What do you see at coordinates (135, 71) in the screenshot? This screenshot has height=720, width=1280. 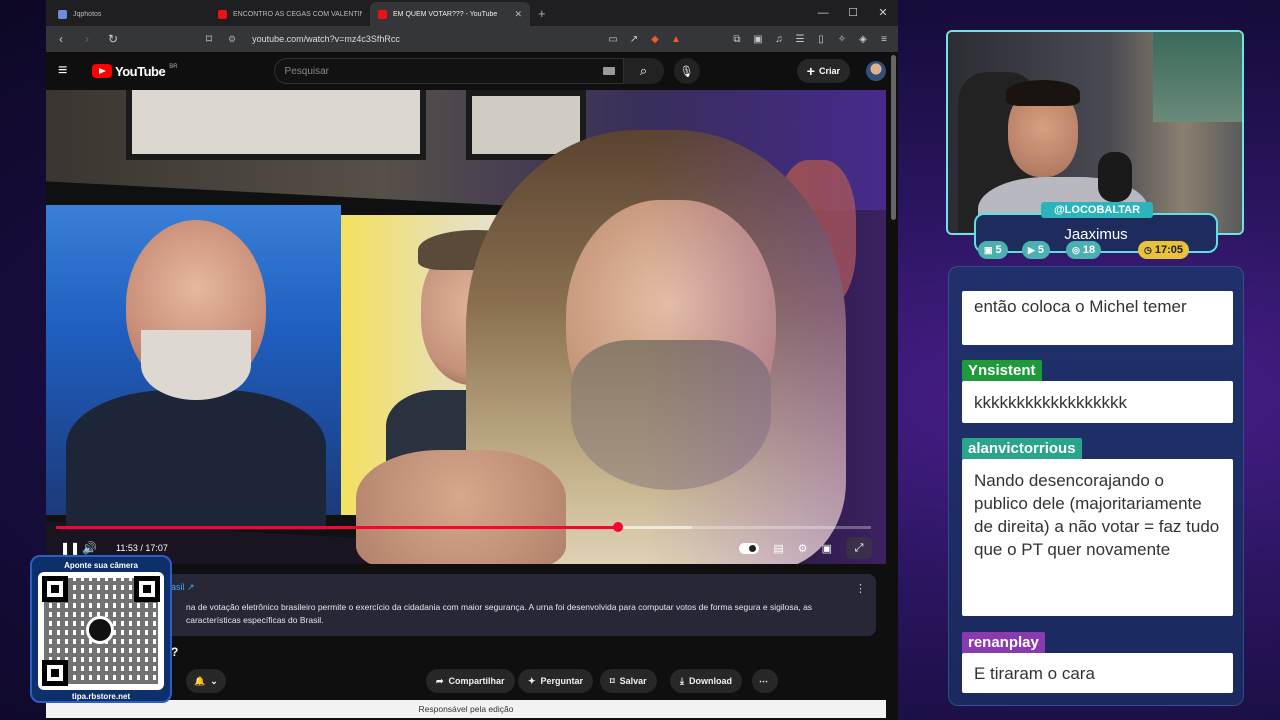 I see `youtube-logo: YouTube BR` at bounding box center [135, 71].